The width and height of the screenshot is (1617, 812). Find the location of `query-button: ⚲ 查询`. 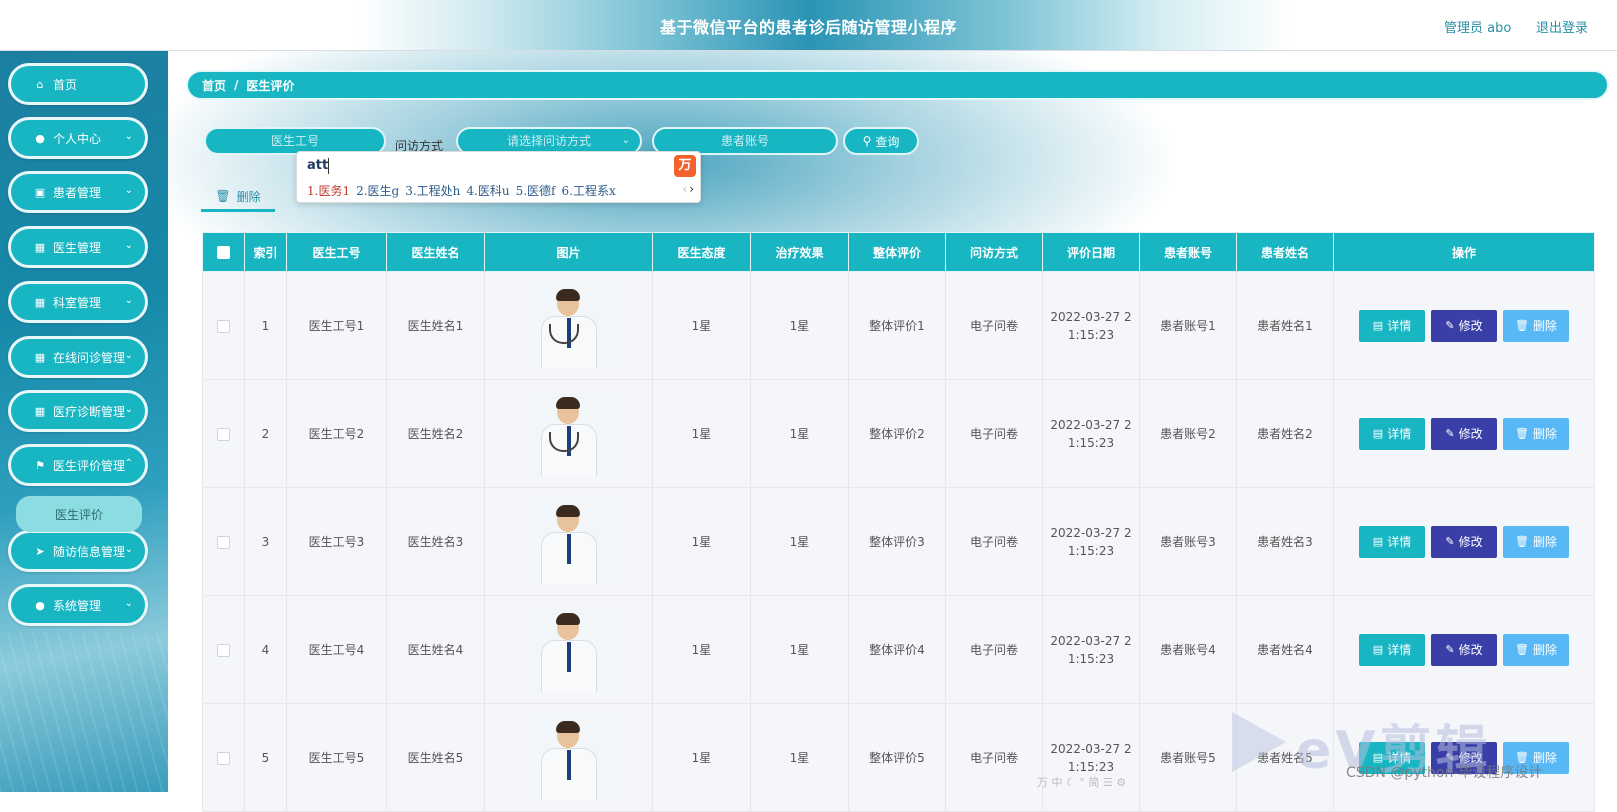

query-button: ⚲ 查询 is located at coordinates (881, 141).